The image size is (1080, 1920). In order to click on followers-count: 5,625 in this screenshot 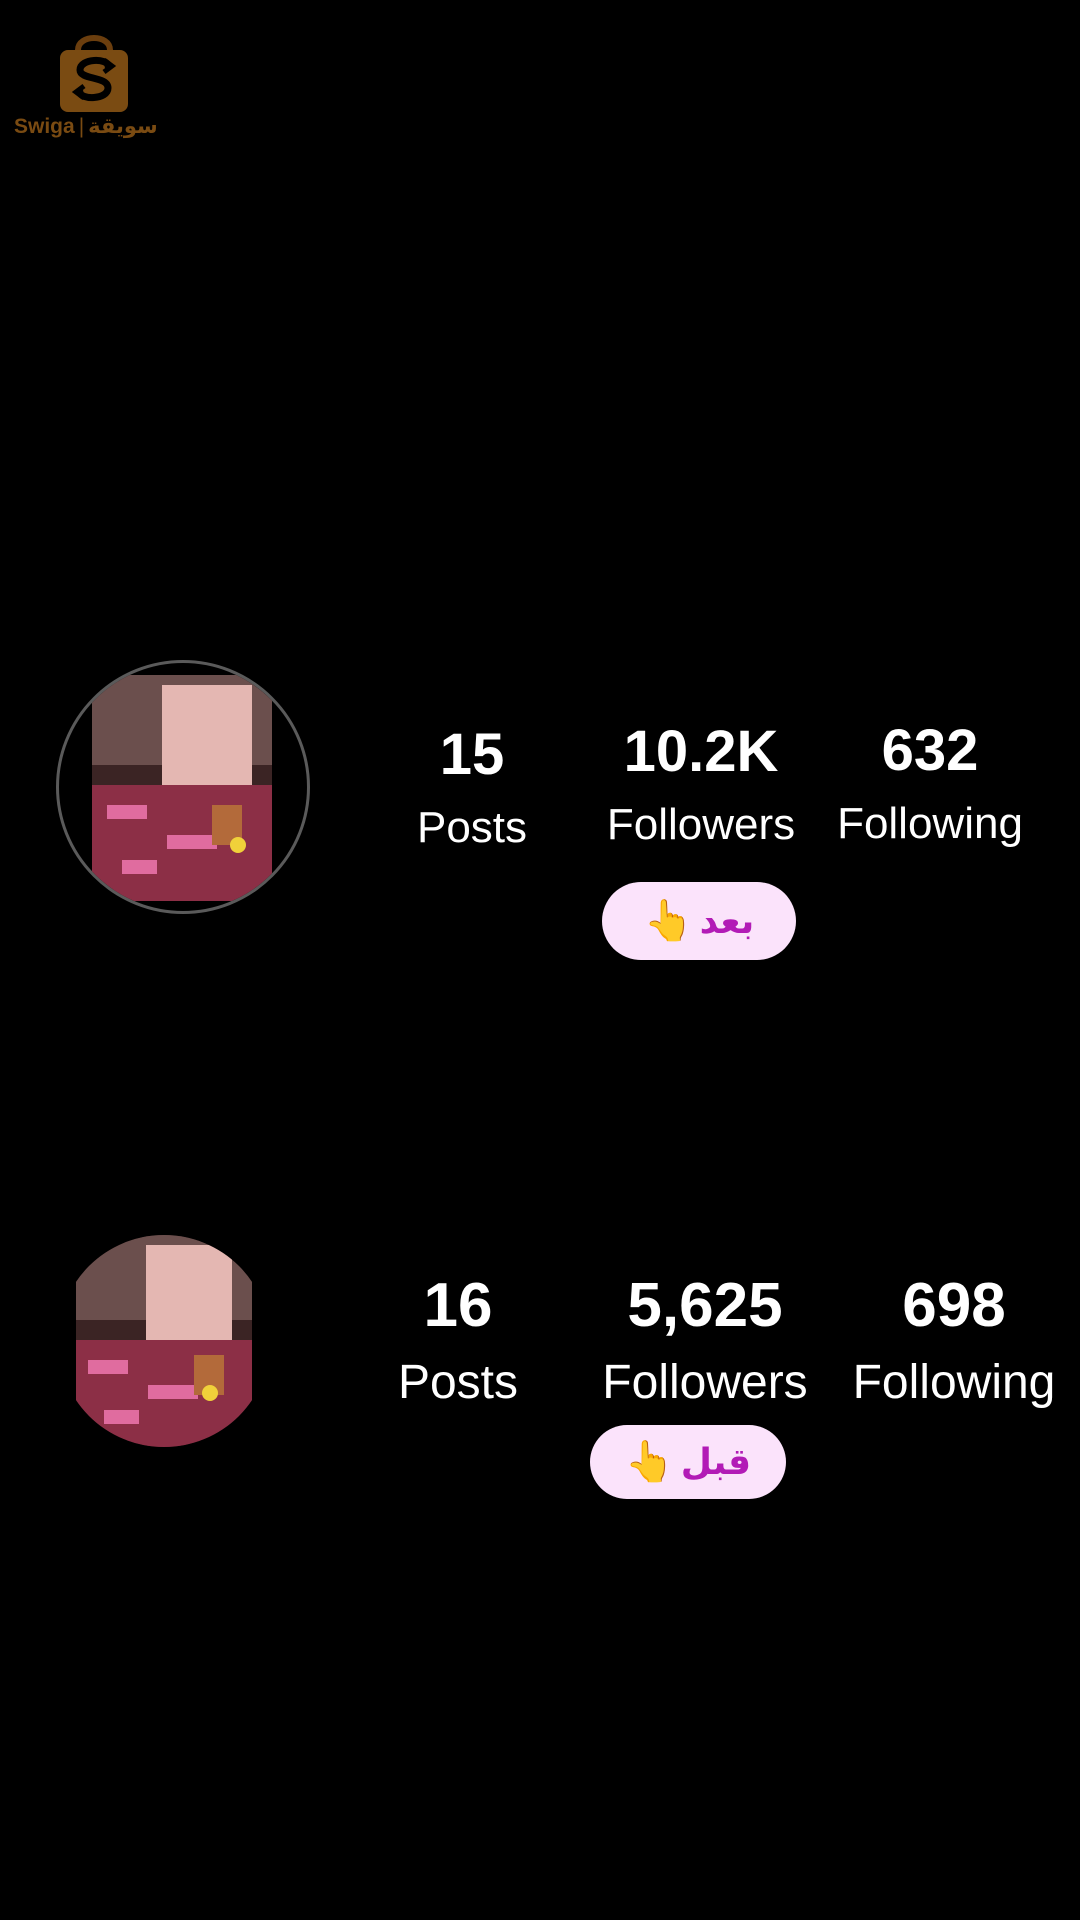, I will do `click(705, 1305)`.